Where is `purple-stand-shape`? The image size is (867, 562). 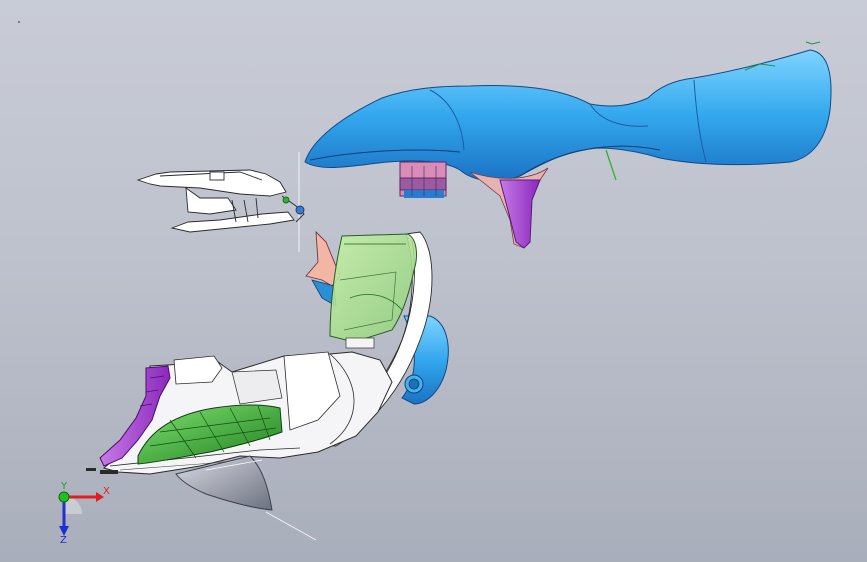
purple-stand-shape is located at coordinates (520, 214).